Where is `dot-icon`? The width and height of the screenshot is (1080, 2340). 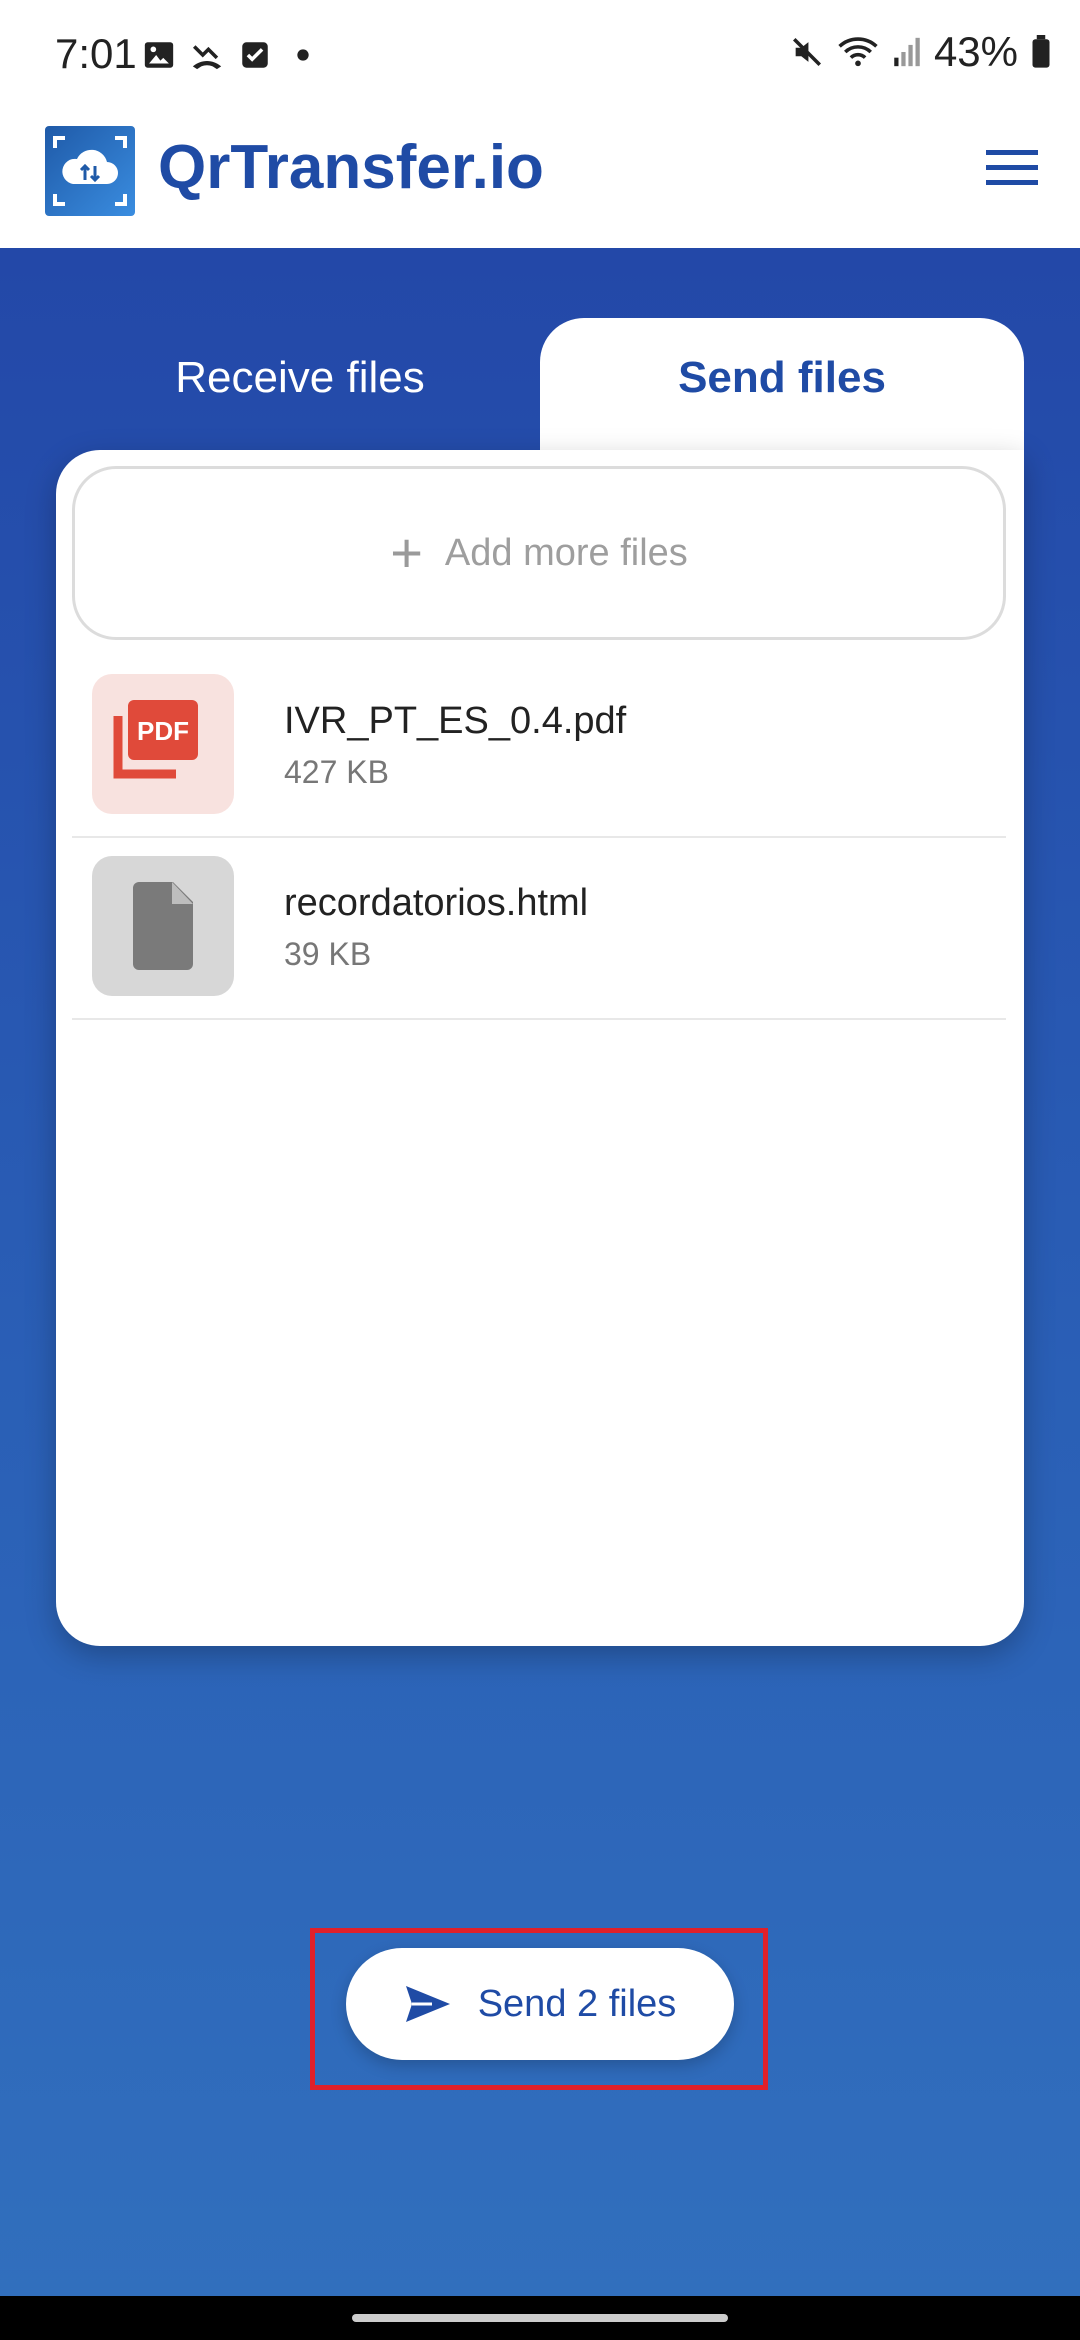 dot-icon is located at coordinates (303, 55).